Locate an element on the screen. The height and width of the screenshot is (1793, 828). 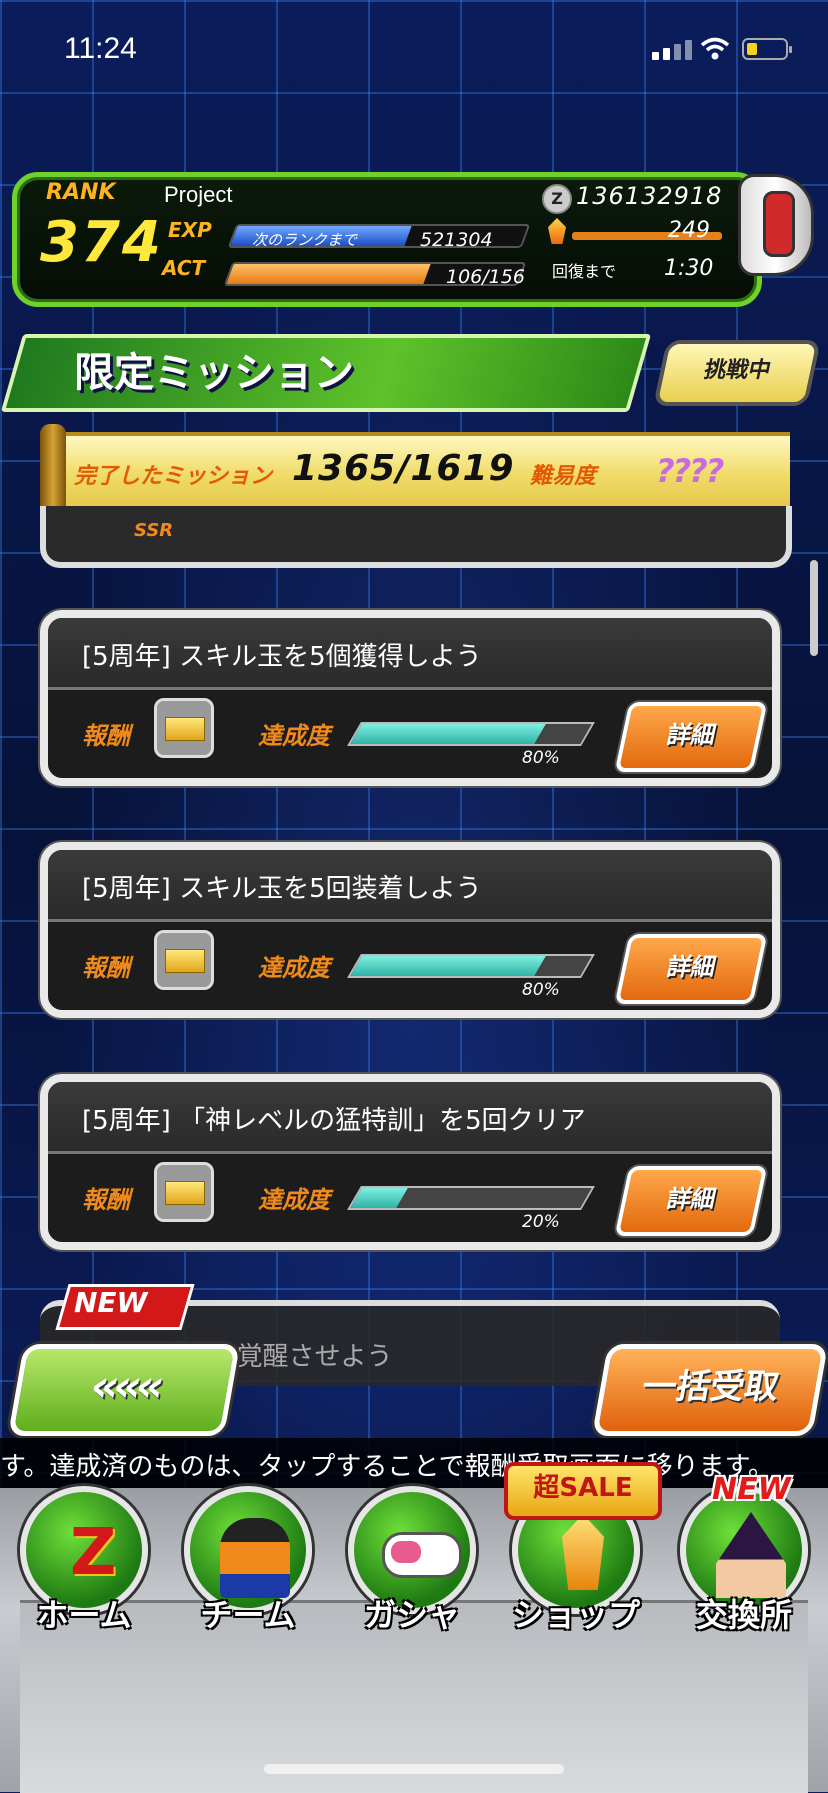
completed-label: 完了したミッション is located at coordinates (173, 476).